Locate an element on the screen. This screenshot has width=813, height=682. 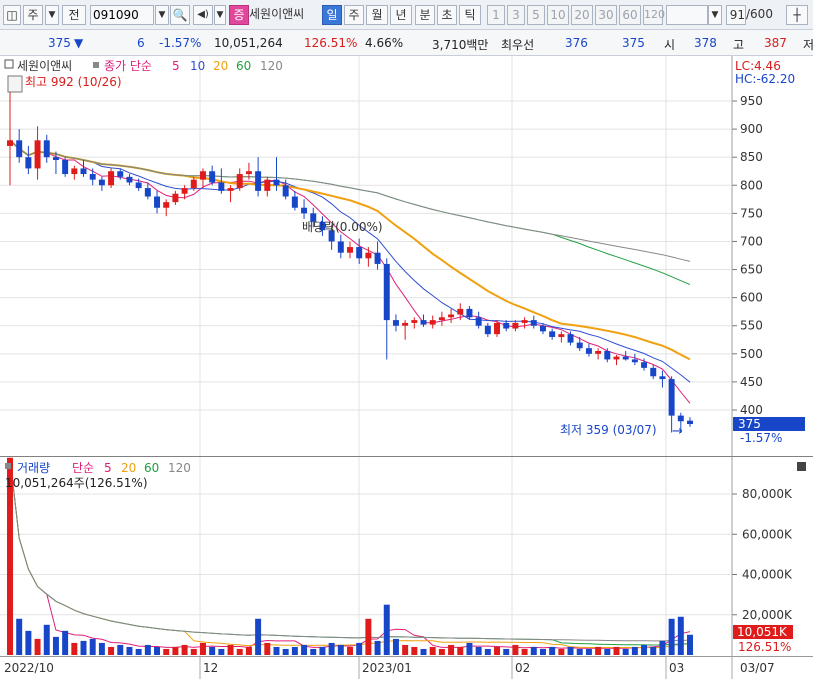
volume-panel-close-icon is located at coordinates (801, 466).